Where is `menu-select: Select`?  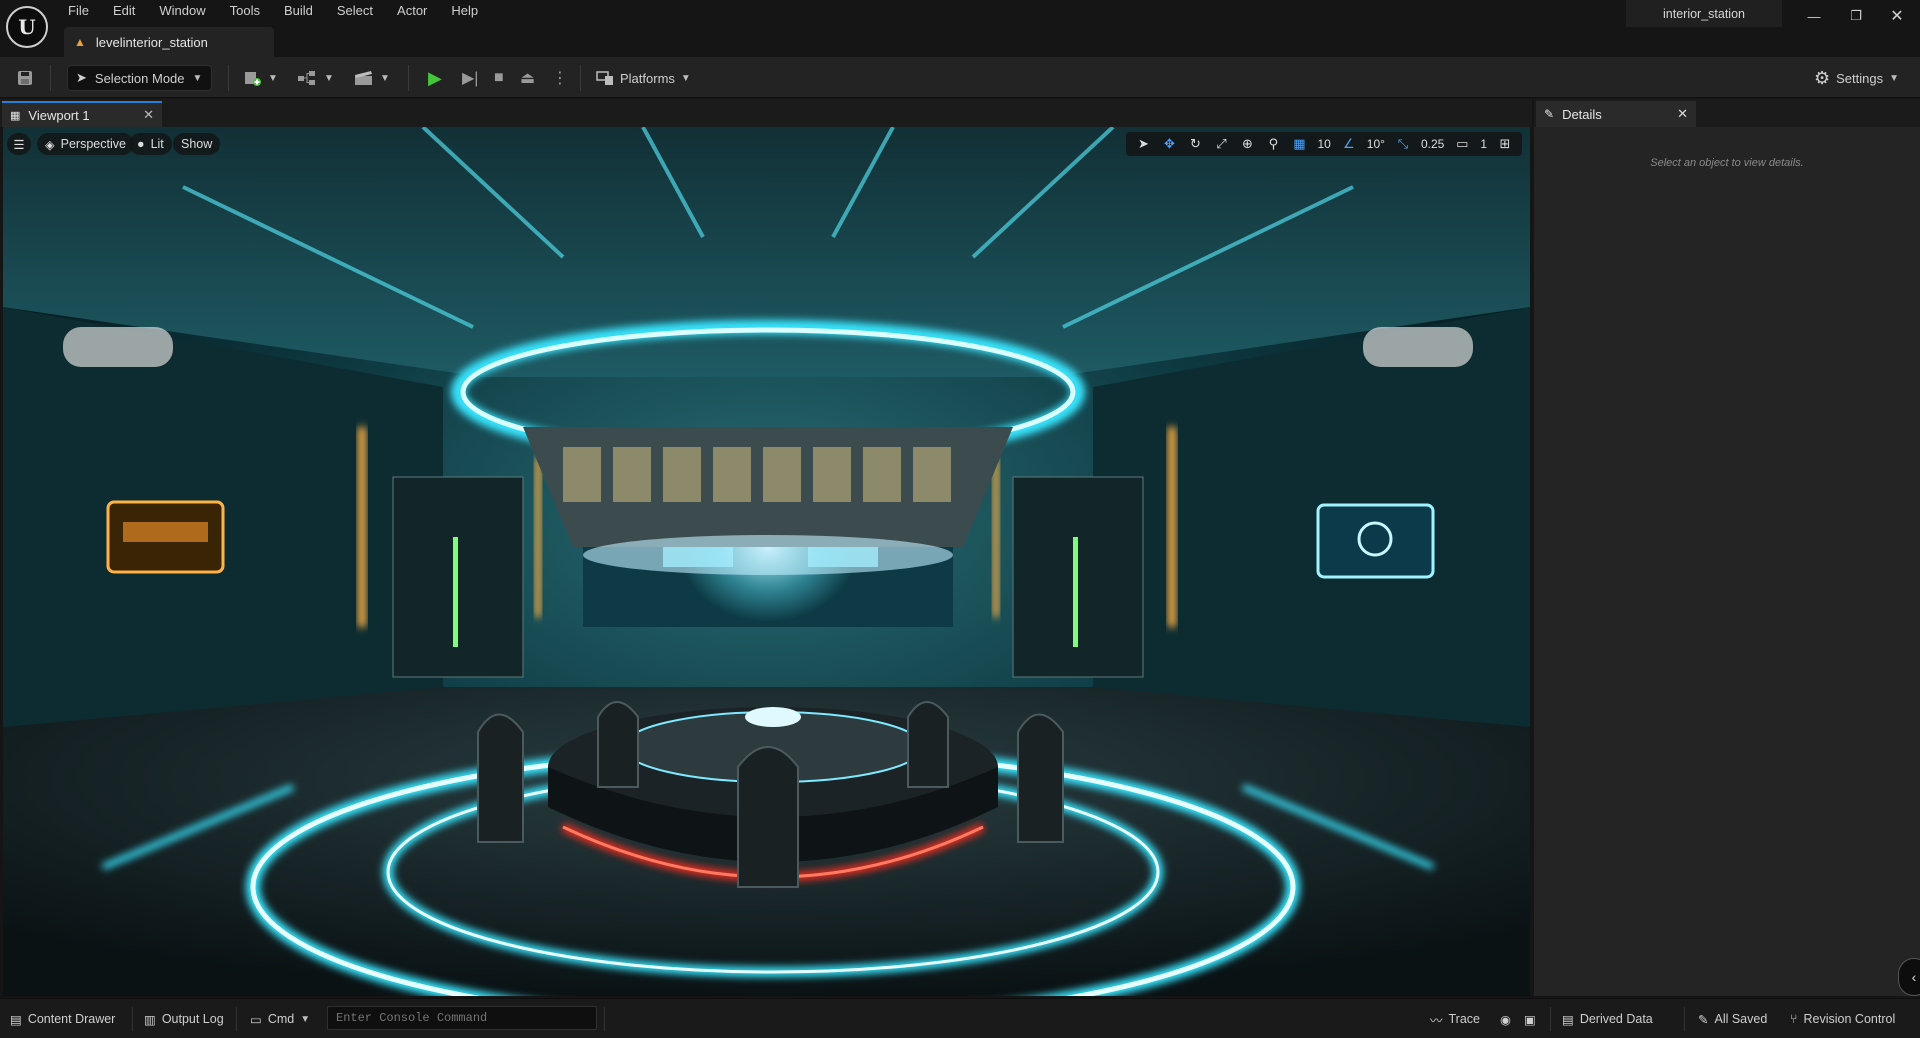 menu-select: Select is located at coordinates (355, 12).